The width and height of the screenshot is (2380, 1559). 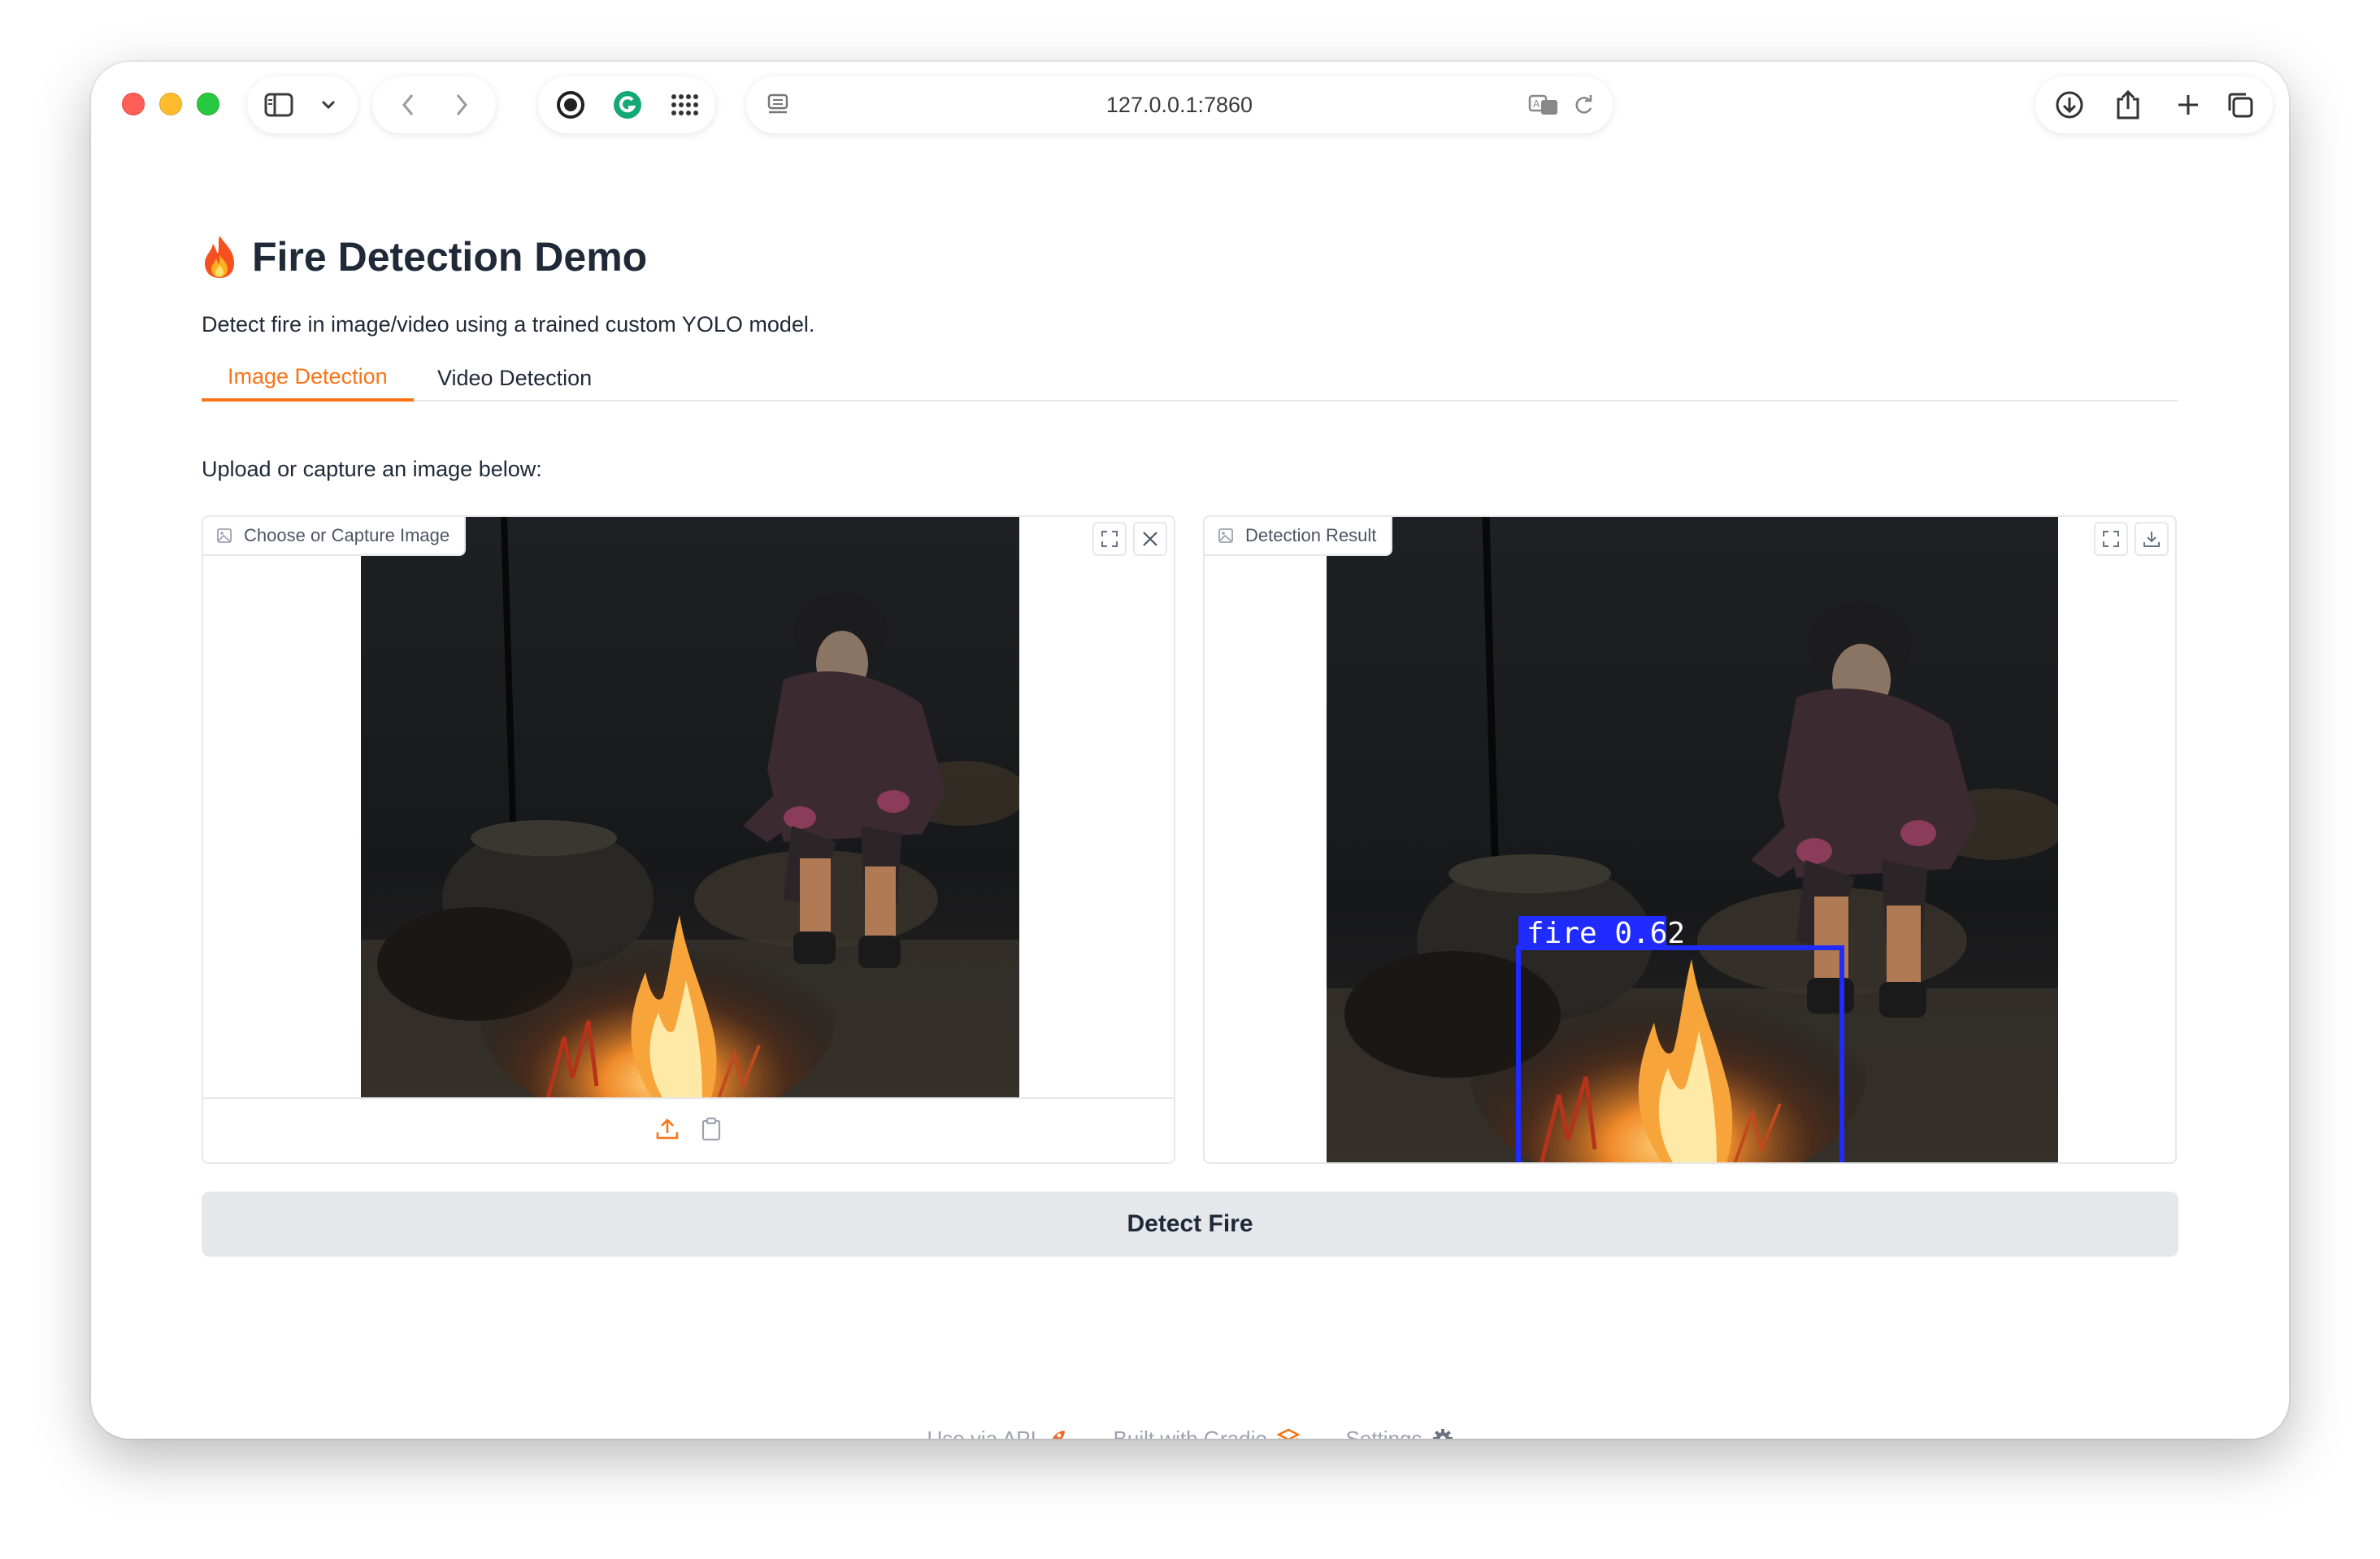 I want to click on use-via-api-link: Use via API, so click(x=996, y=1433).